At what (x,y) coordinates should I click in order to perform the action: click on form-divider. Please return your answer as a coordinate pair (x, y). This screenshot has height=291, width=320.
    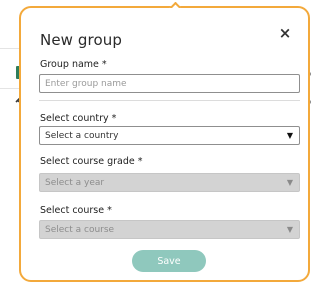
    Looking at the image, I should click on (169, 100).